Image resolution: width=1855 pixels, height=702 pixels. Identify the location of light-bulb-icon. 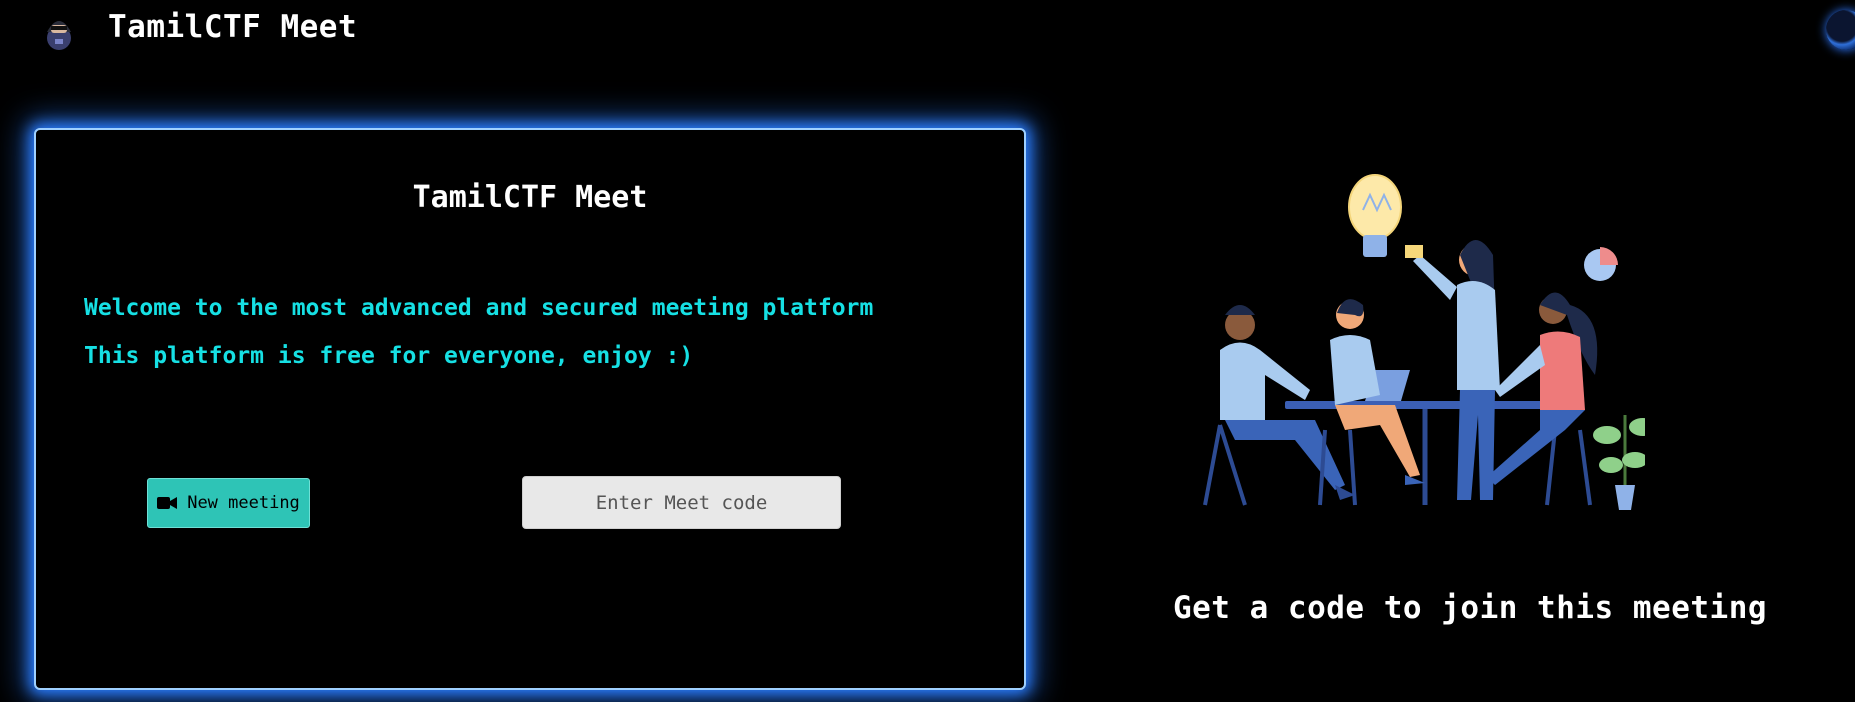
(1375, 215).